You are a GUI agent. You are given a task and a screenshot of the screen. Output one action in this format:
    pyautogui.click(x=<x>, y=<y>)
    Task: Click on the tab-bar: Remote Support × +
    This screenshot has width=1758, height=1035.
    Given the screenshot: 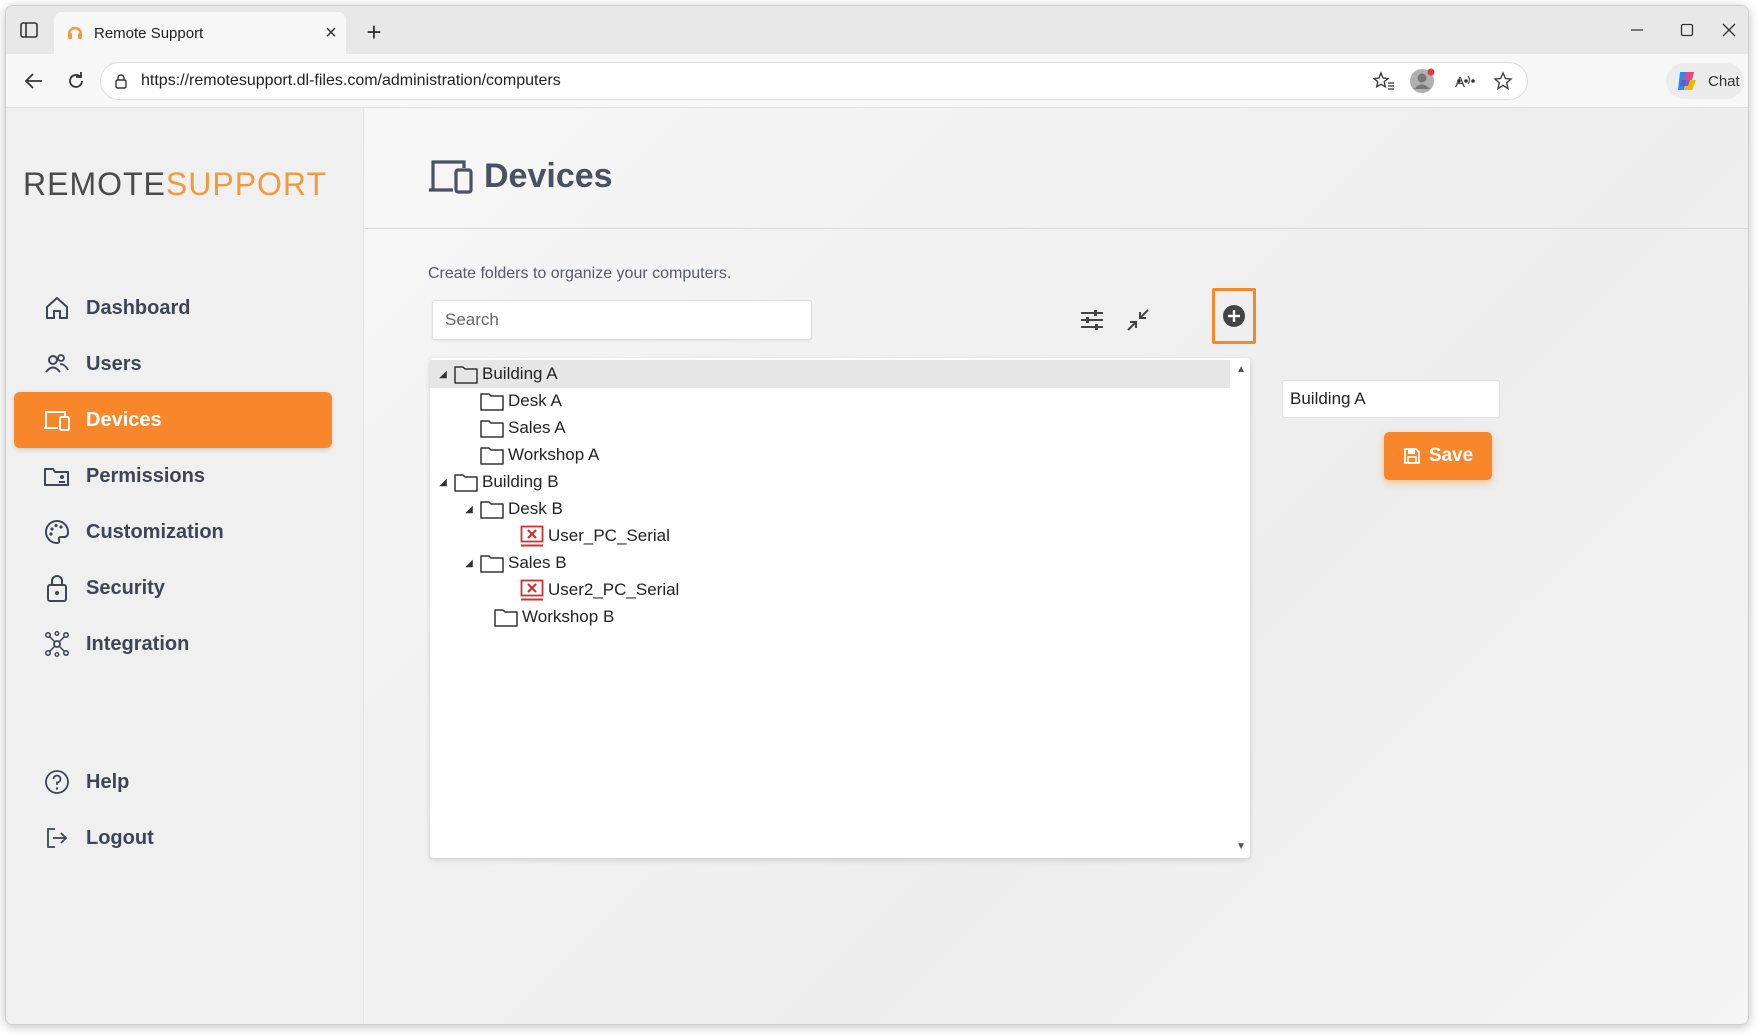 What is the action you would take?
    pyautogui.click(x=877, y=30)
    